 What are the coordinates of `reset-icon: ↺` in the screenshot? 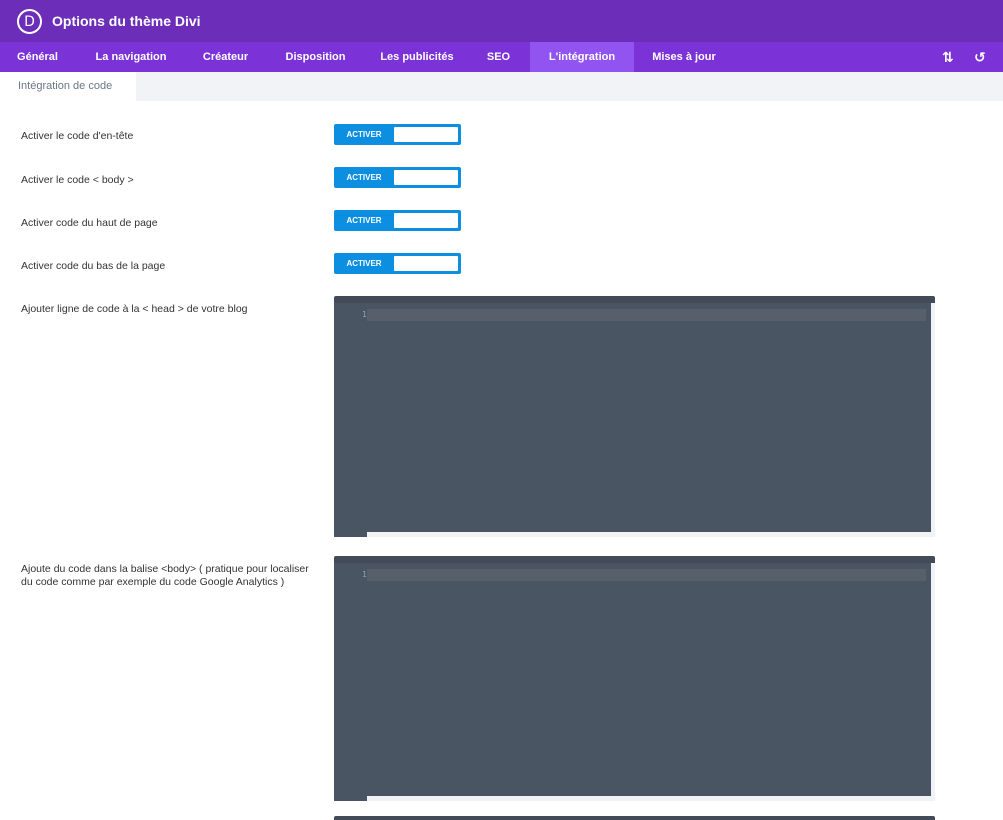 It's located at (980, 57).